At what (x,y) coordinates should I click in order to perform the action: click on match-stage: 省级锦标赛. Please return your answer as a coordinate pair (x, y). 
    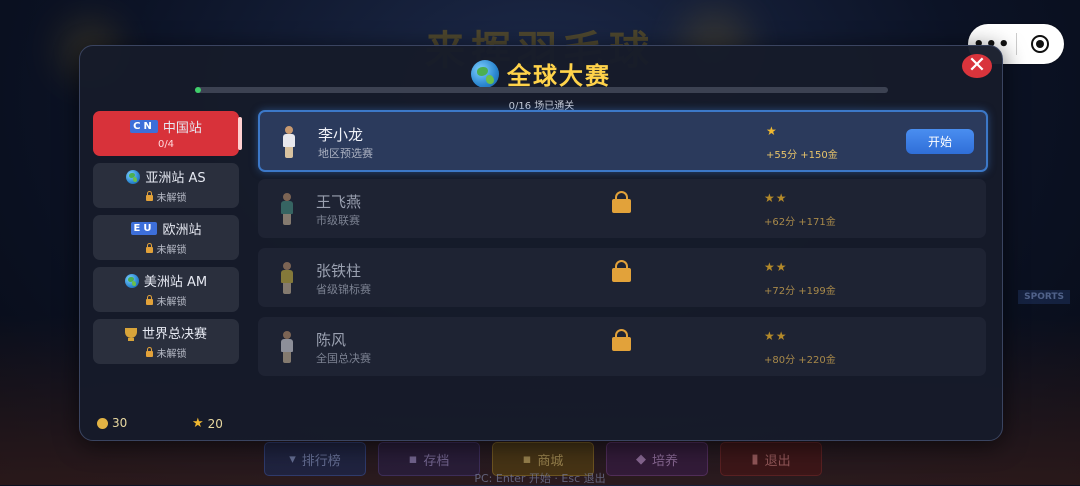
    Looking at the image, I should click on (343, 289).